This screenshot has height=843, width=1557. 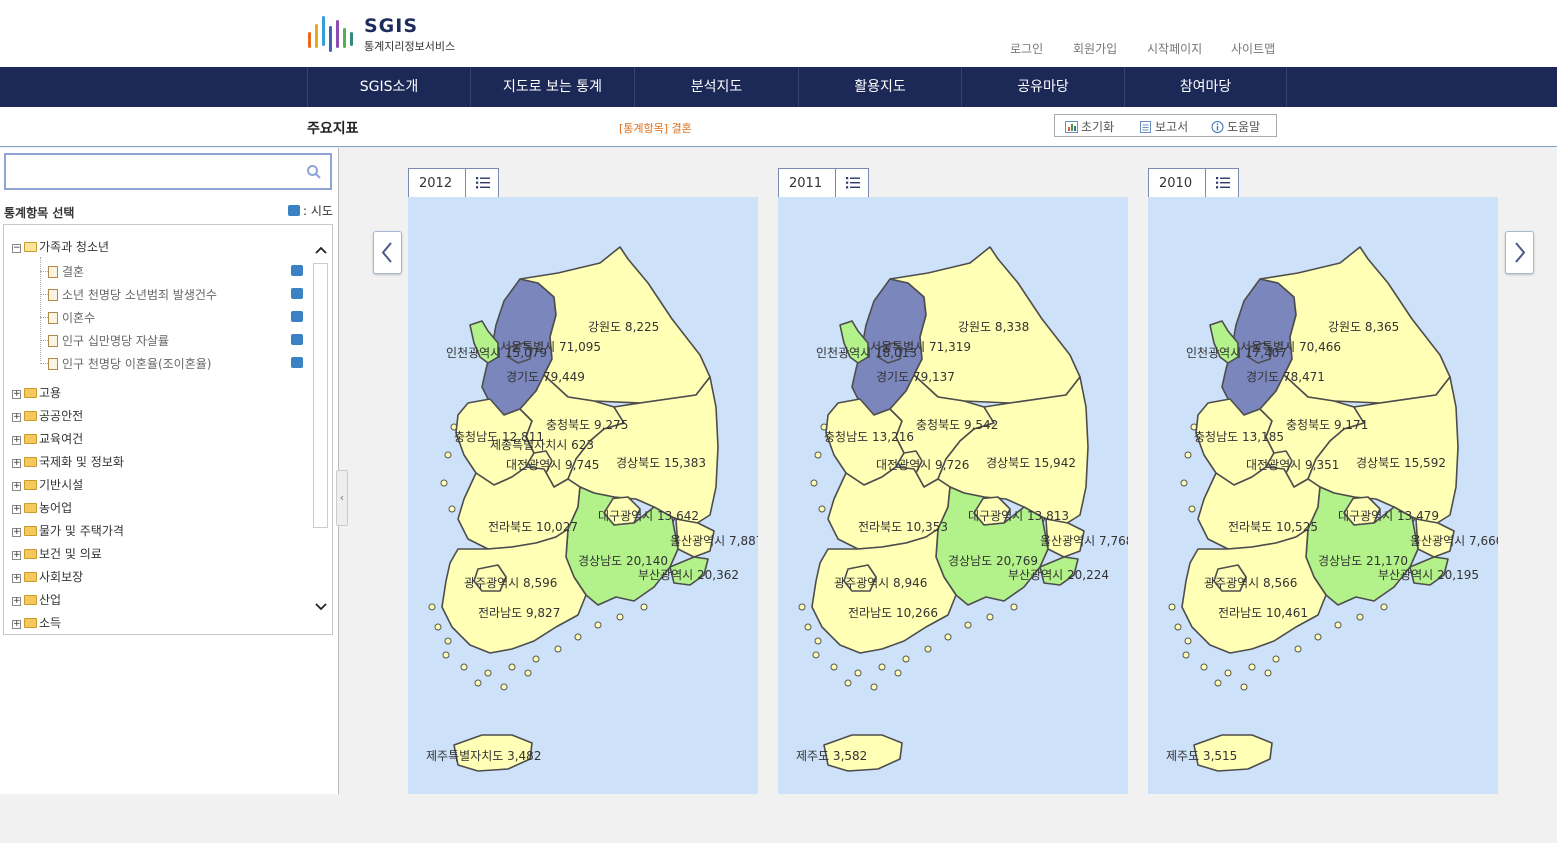 What do you see at coordinates (623, 327) in the screenshot?
I see `region-label-gangwon: 강원도 8,225` at bounding box center [623, 327].